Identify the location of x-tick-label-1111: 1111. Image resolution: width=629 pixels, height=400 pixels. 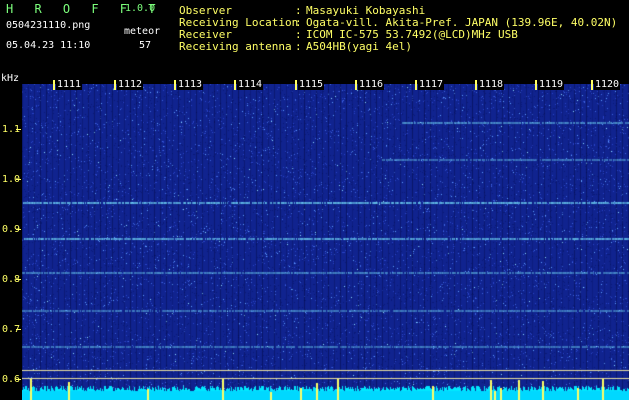
(69, 84).